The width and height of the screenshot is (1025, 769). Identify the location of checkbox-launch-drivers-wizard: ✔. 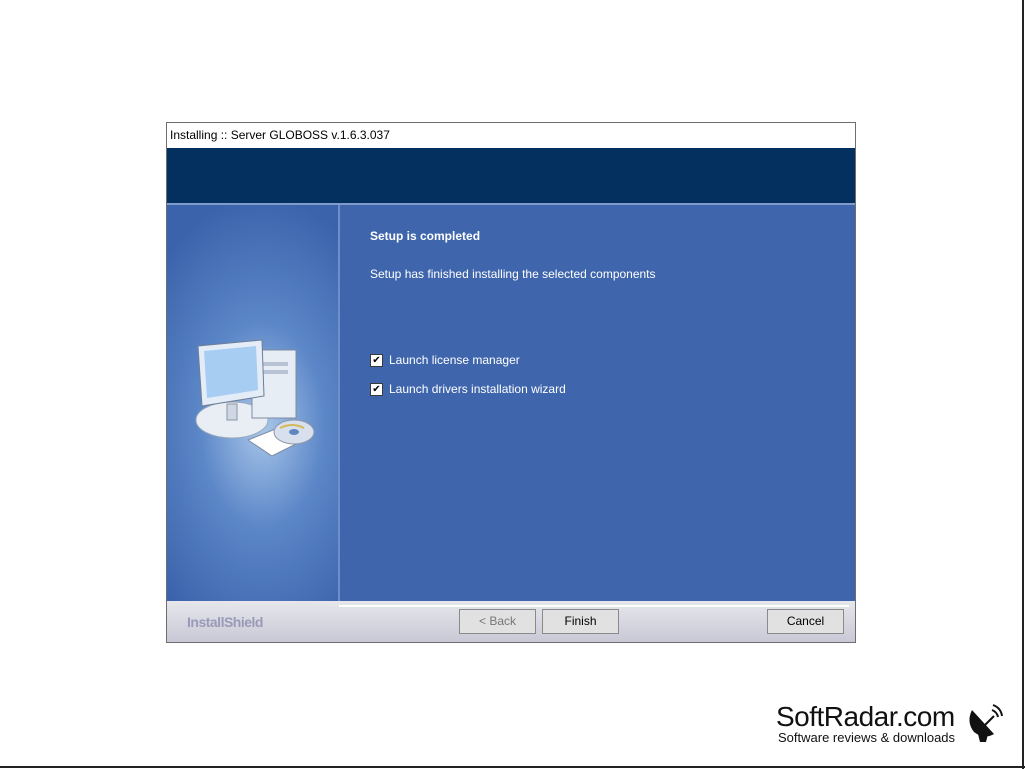
(376, 389).